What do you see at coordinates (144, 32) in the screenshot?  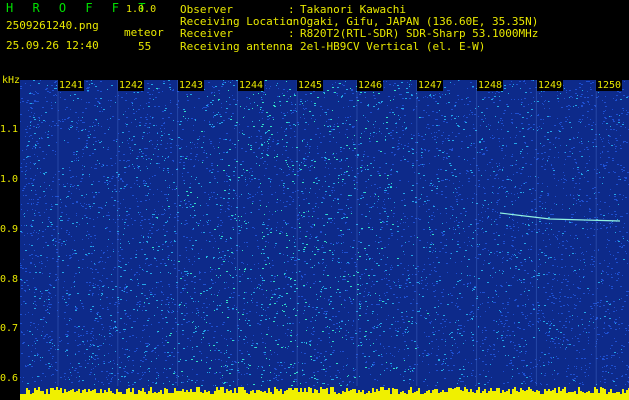 I see `meteor-label: meteor` at bounding box center [144, 32].